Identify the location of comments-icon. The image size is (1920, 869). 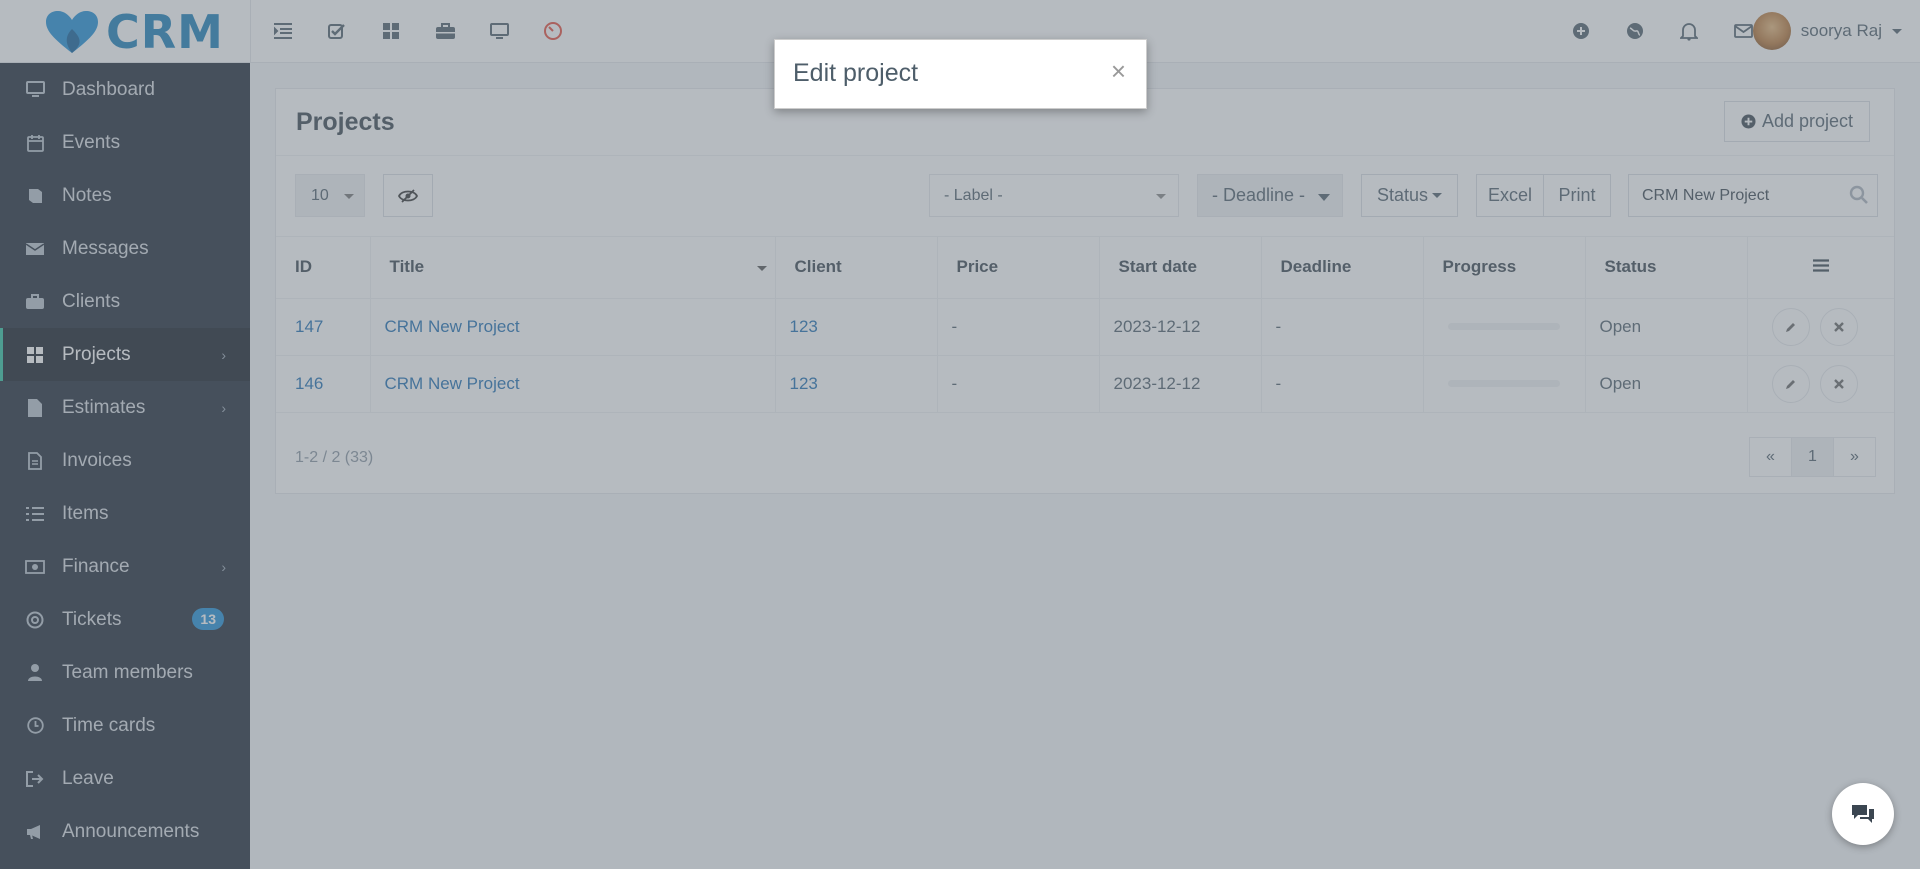
(1863, 814).